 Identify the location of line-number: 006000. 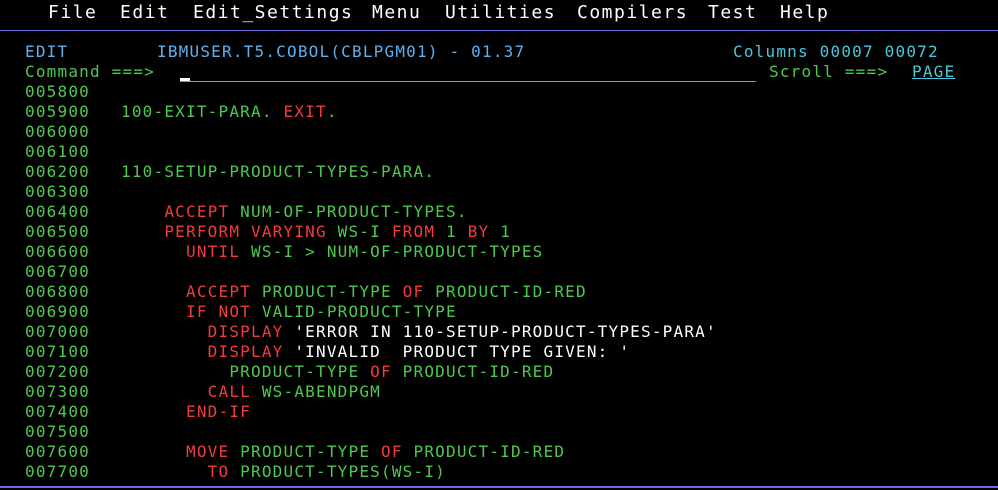
(57, 132).